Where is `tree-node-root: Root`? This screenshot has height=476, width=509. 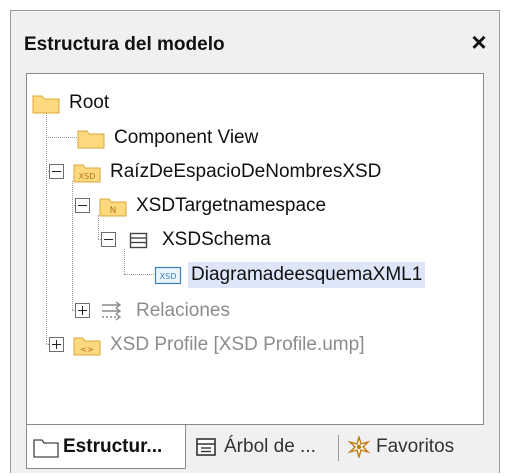 tree-node-root: Root is located at coordinates (72, 103).